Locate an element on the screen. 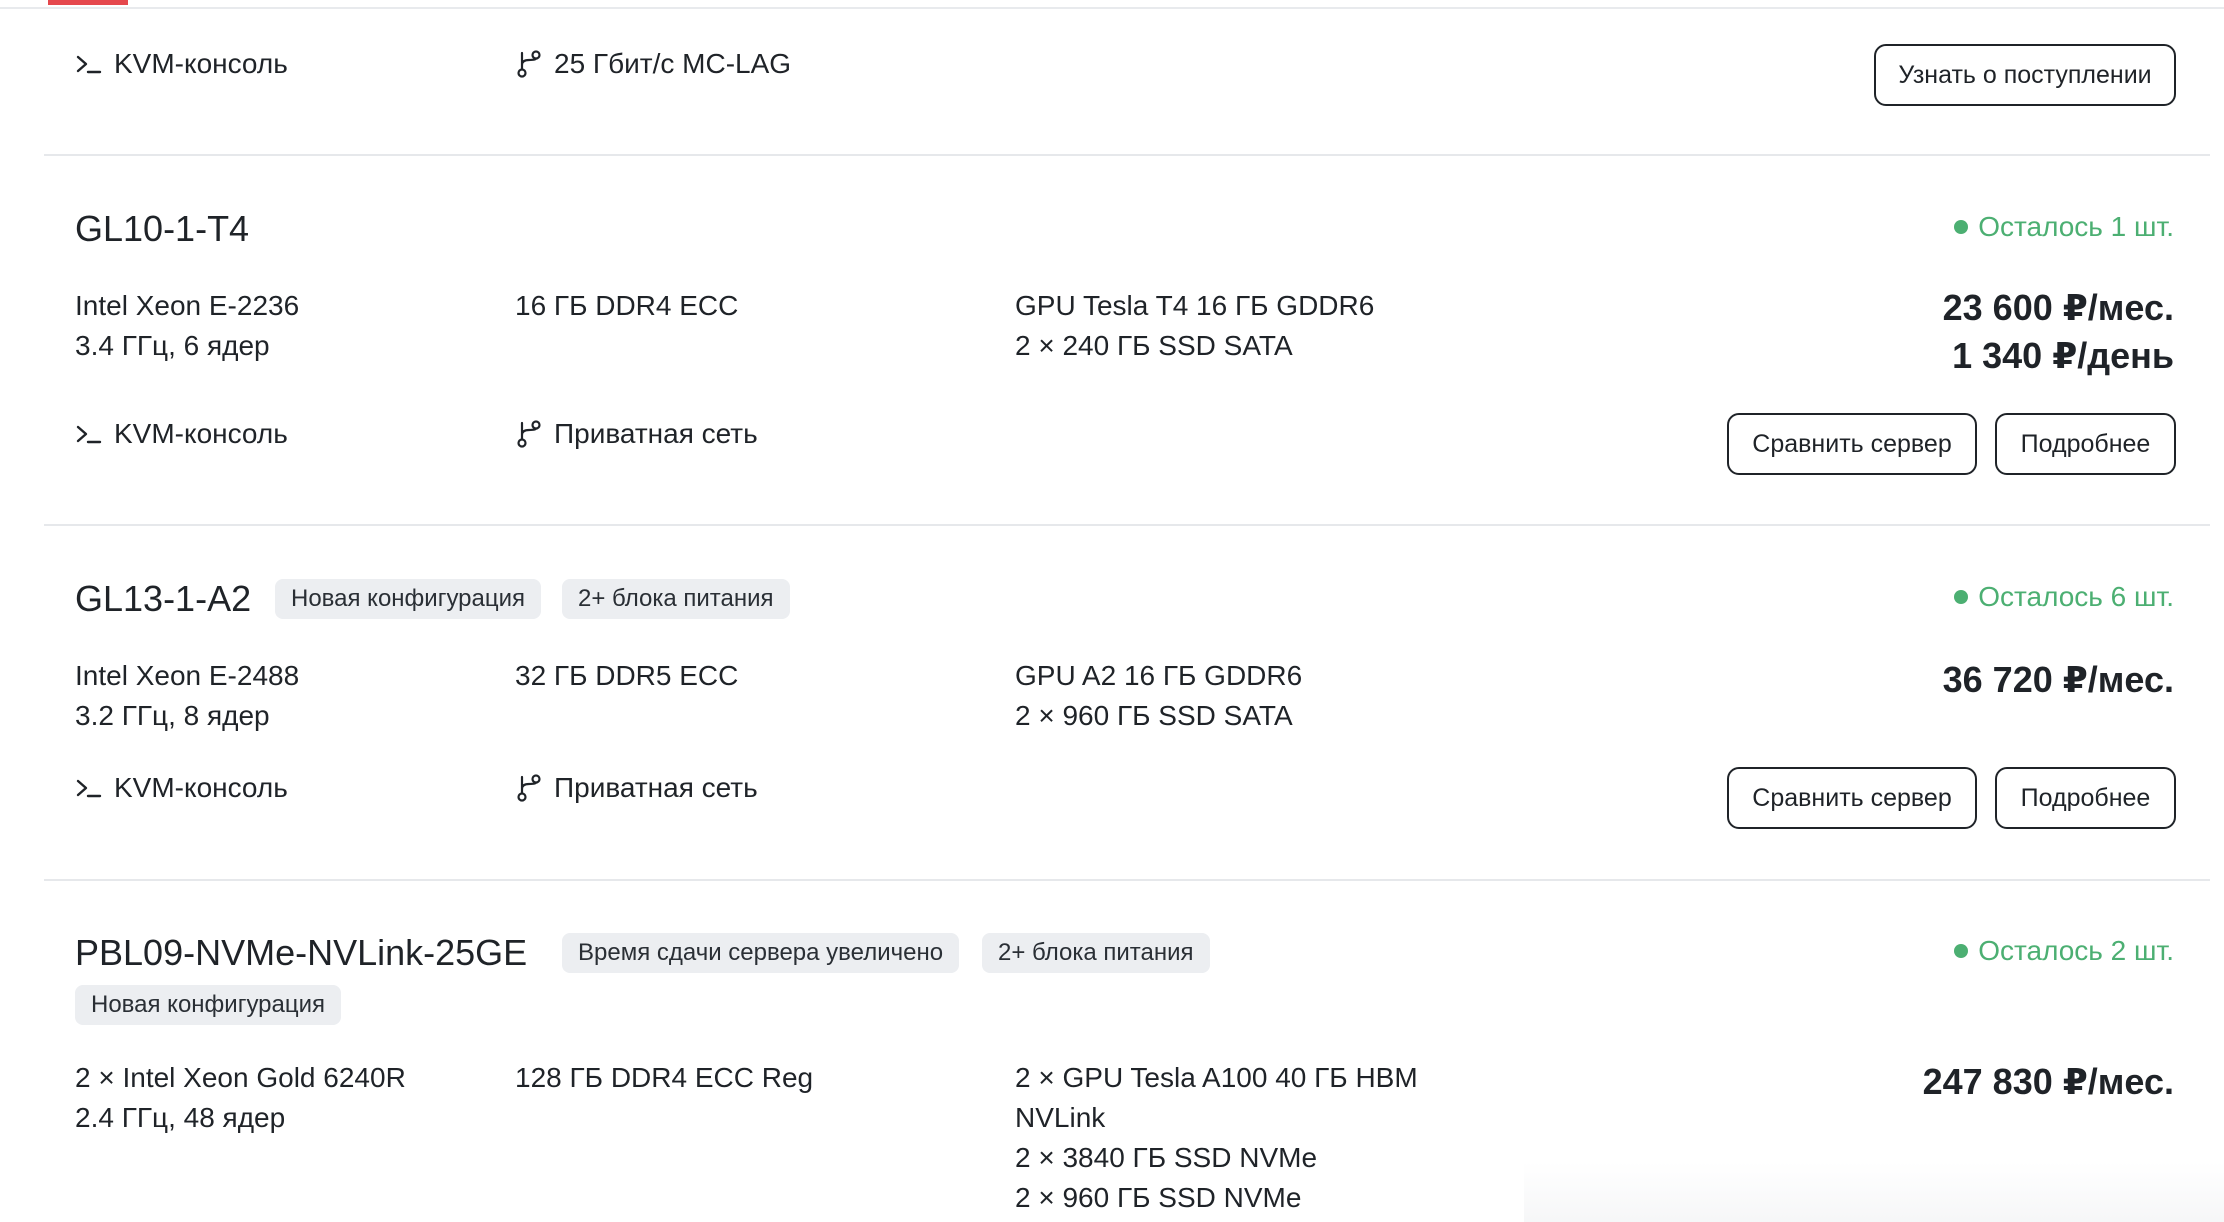 This screenshot has width=2224, height=1222. bottom-shadow is located at coordinates (1874, 1192).